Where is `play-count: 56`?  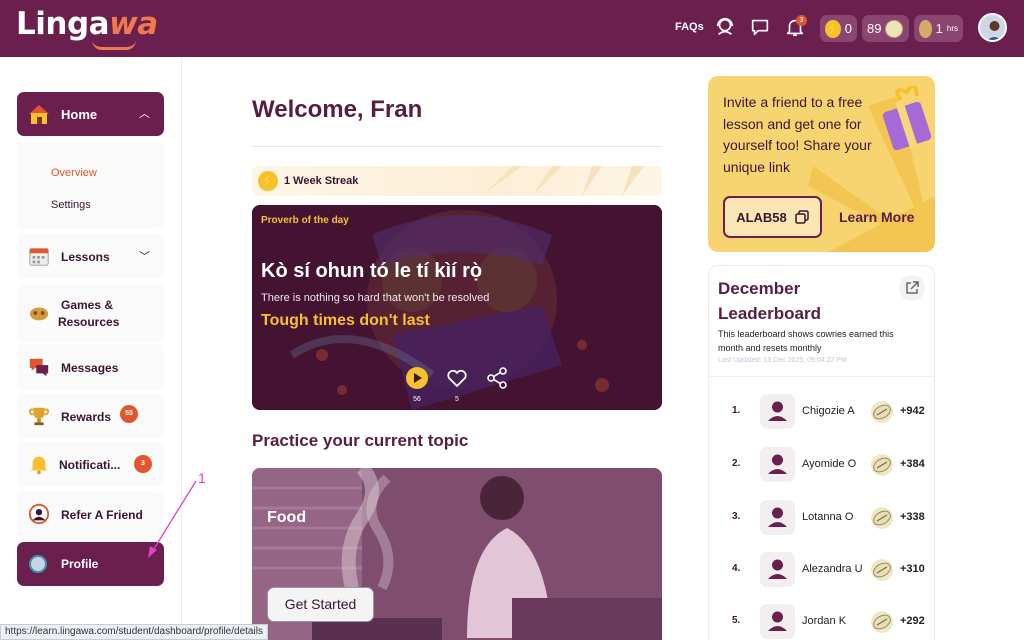 play-count: 56 is located at coordinates (417, 399).